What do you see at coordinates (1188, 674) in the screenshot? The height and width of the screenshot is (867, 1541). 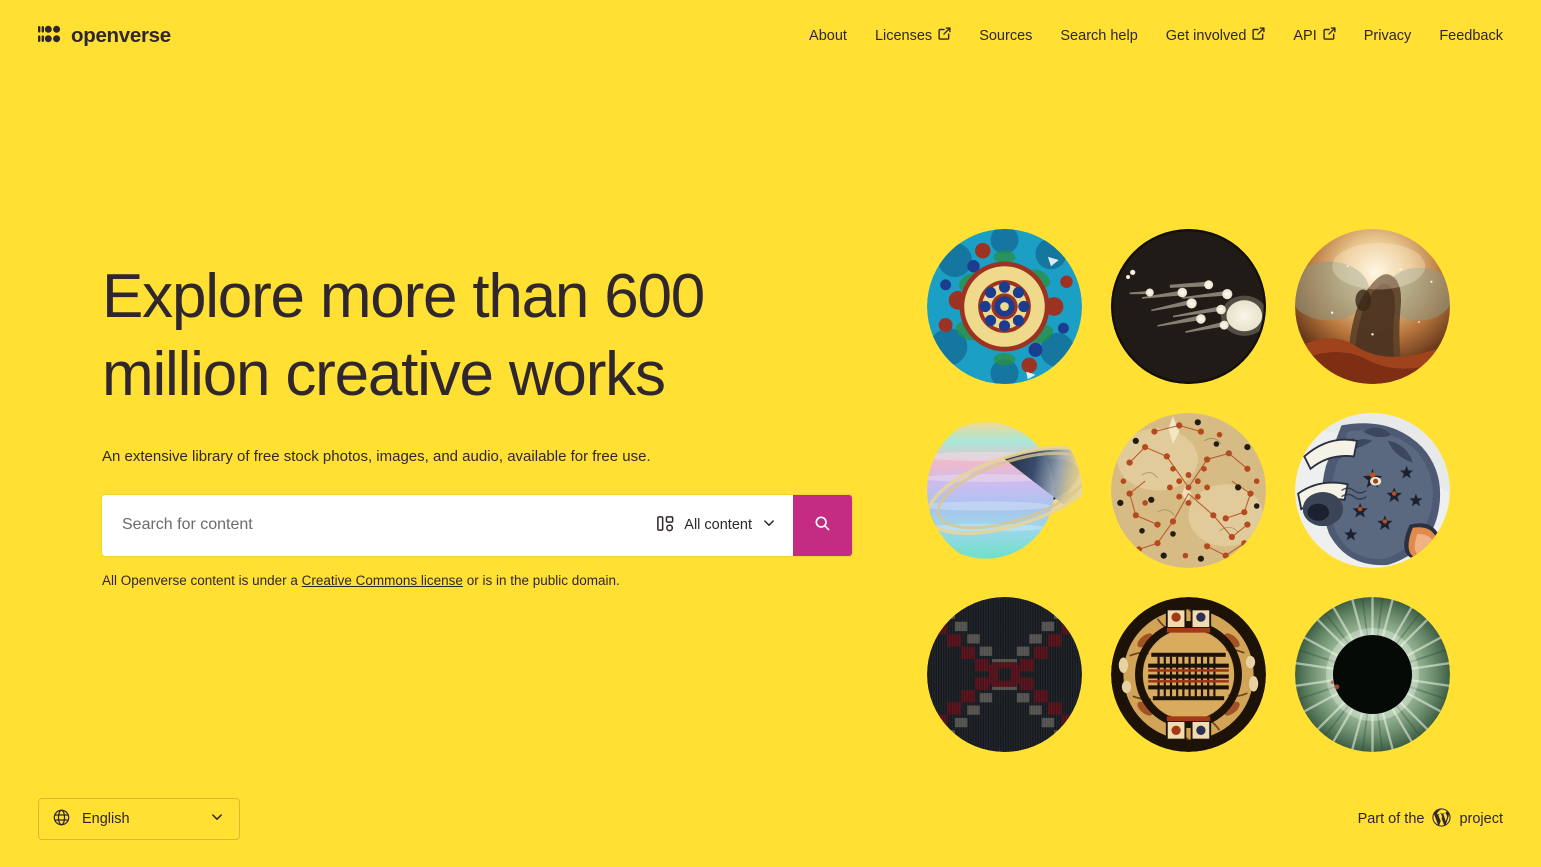 I see `gallery-item-circular-ornament-disc` at bounding box center [1188, 674].